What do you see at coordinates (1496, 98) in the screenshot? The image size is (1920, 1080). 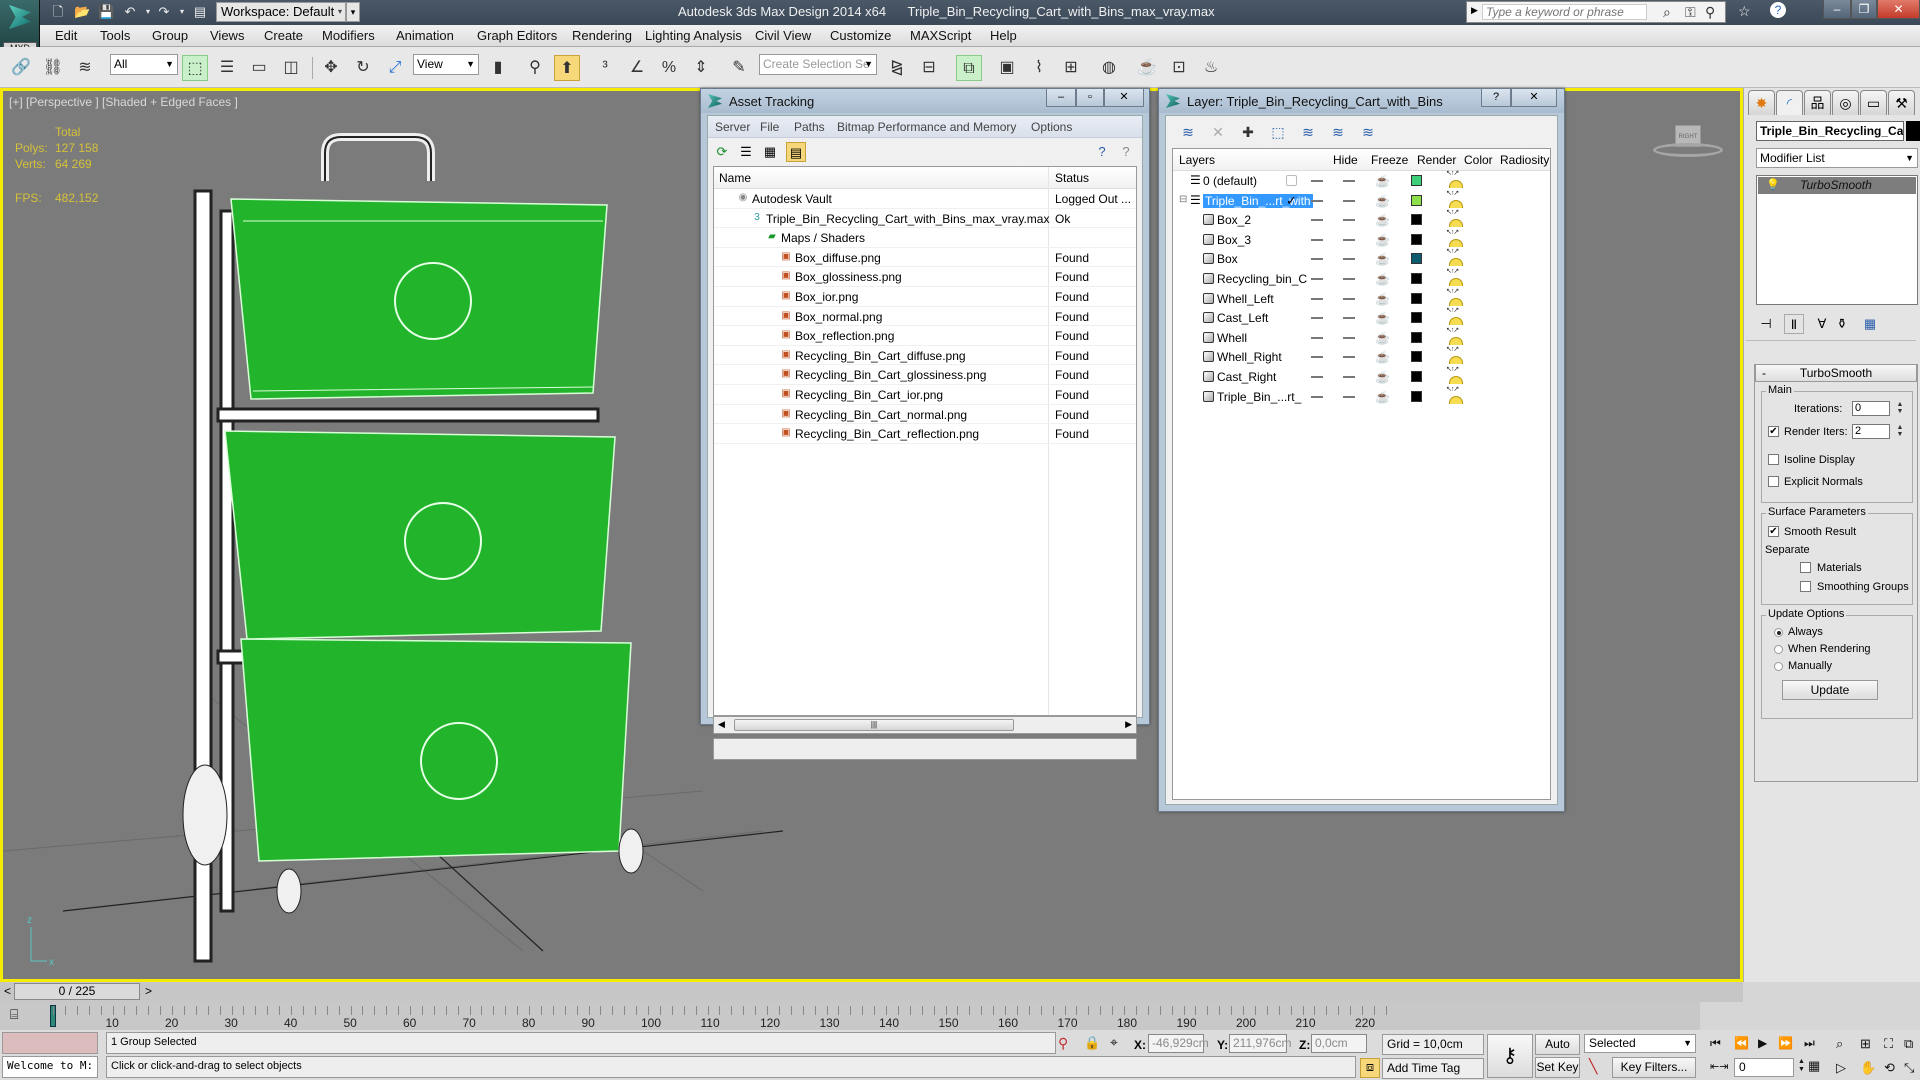 I see `help-button: ?` at bounding box center [1496, 98].